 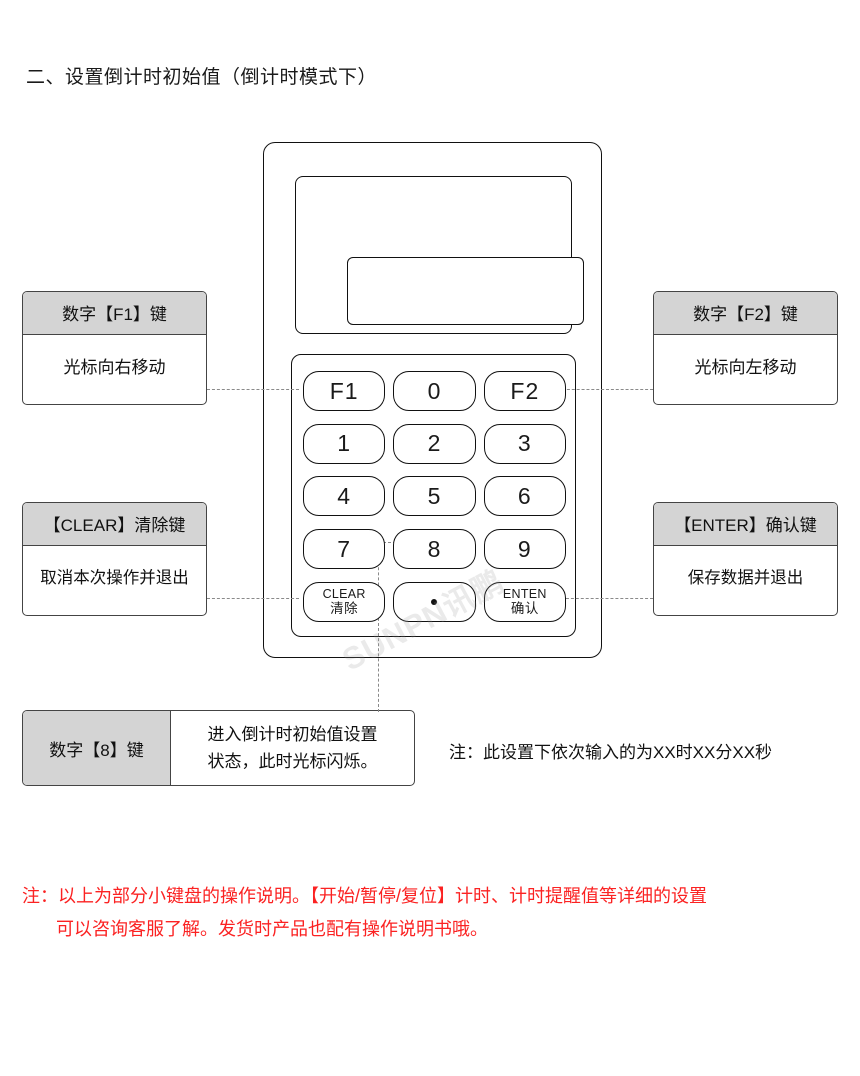 I want to click on key-4-label: 4, so click(x=344, y=495).